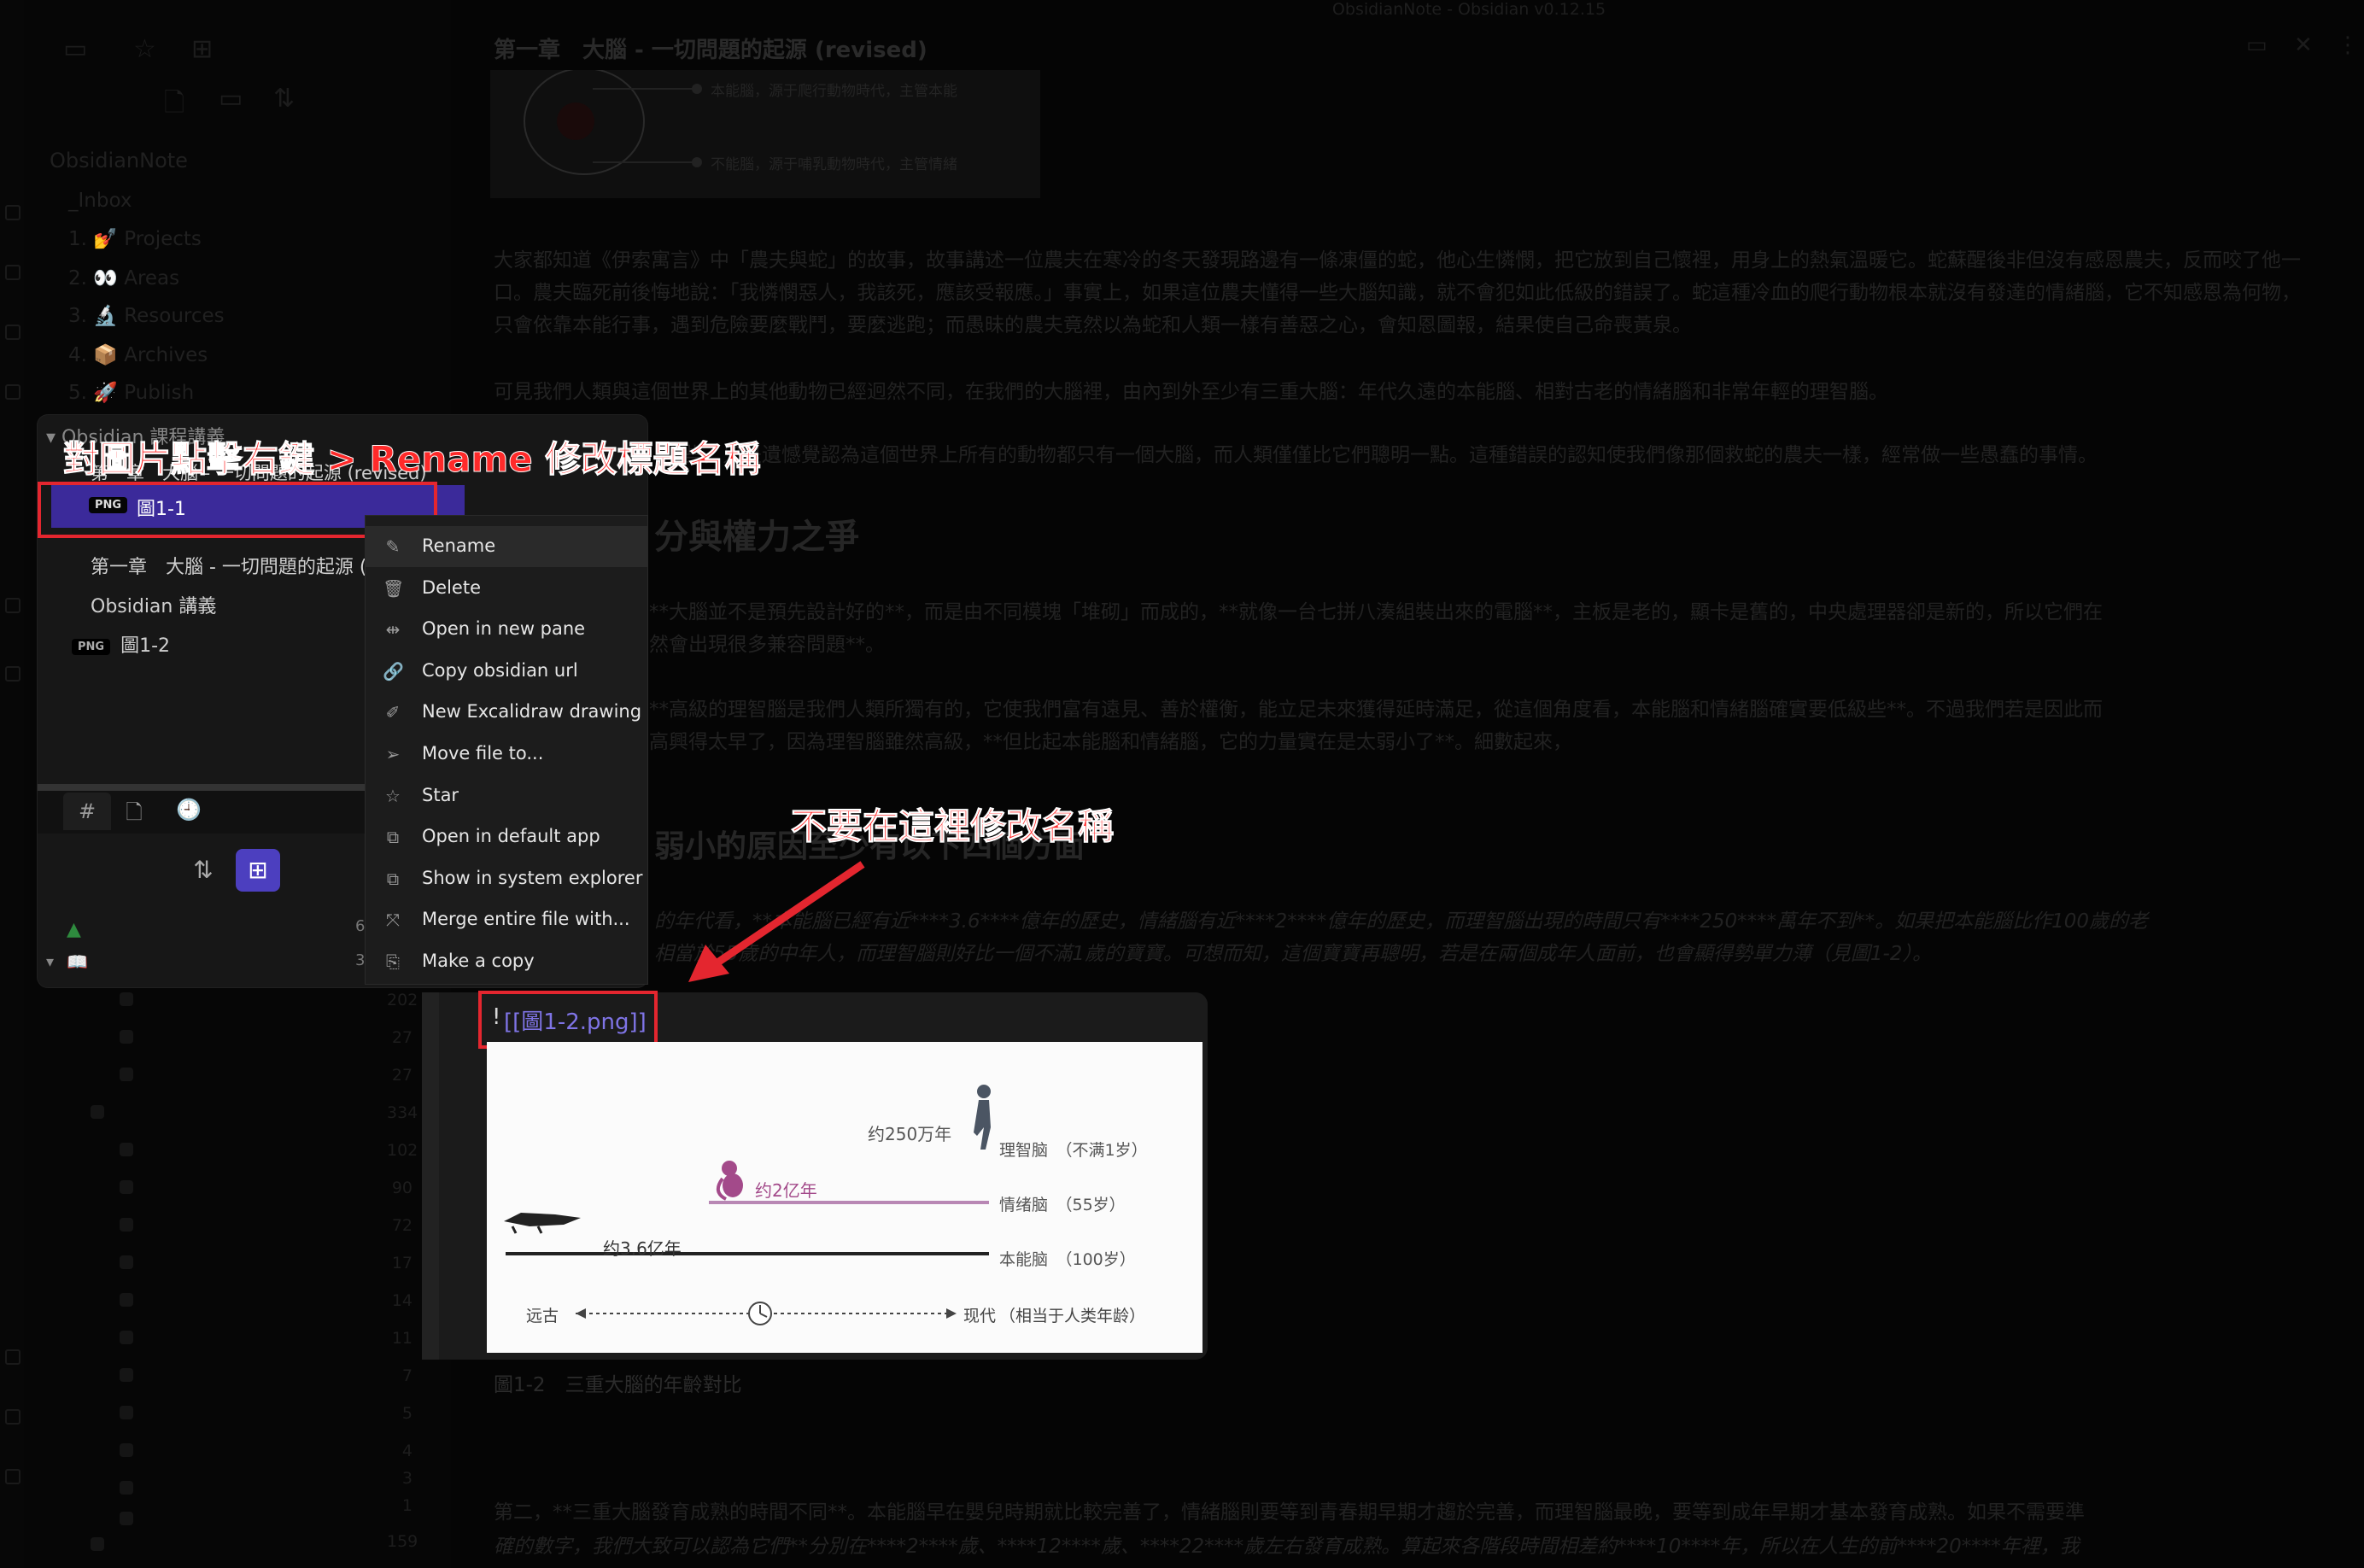 The image size is (2364, 1568). Describe the element at coordinates (12, 1477) in the screenshot. I see `settings-icon` at that location.